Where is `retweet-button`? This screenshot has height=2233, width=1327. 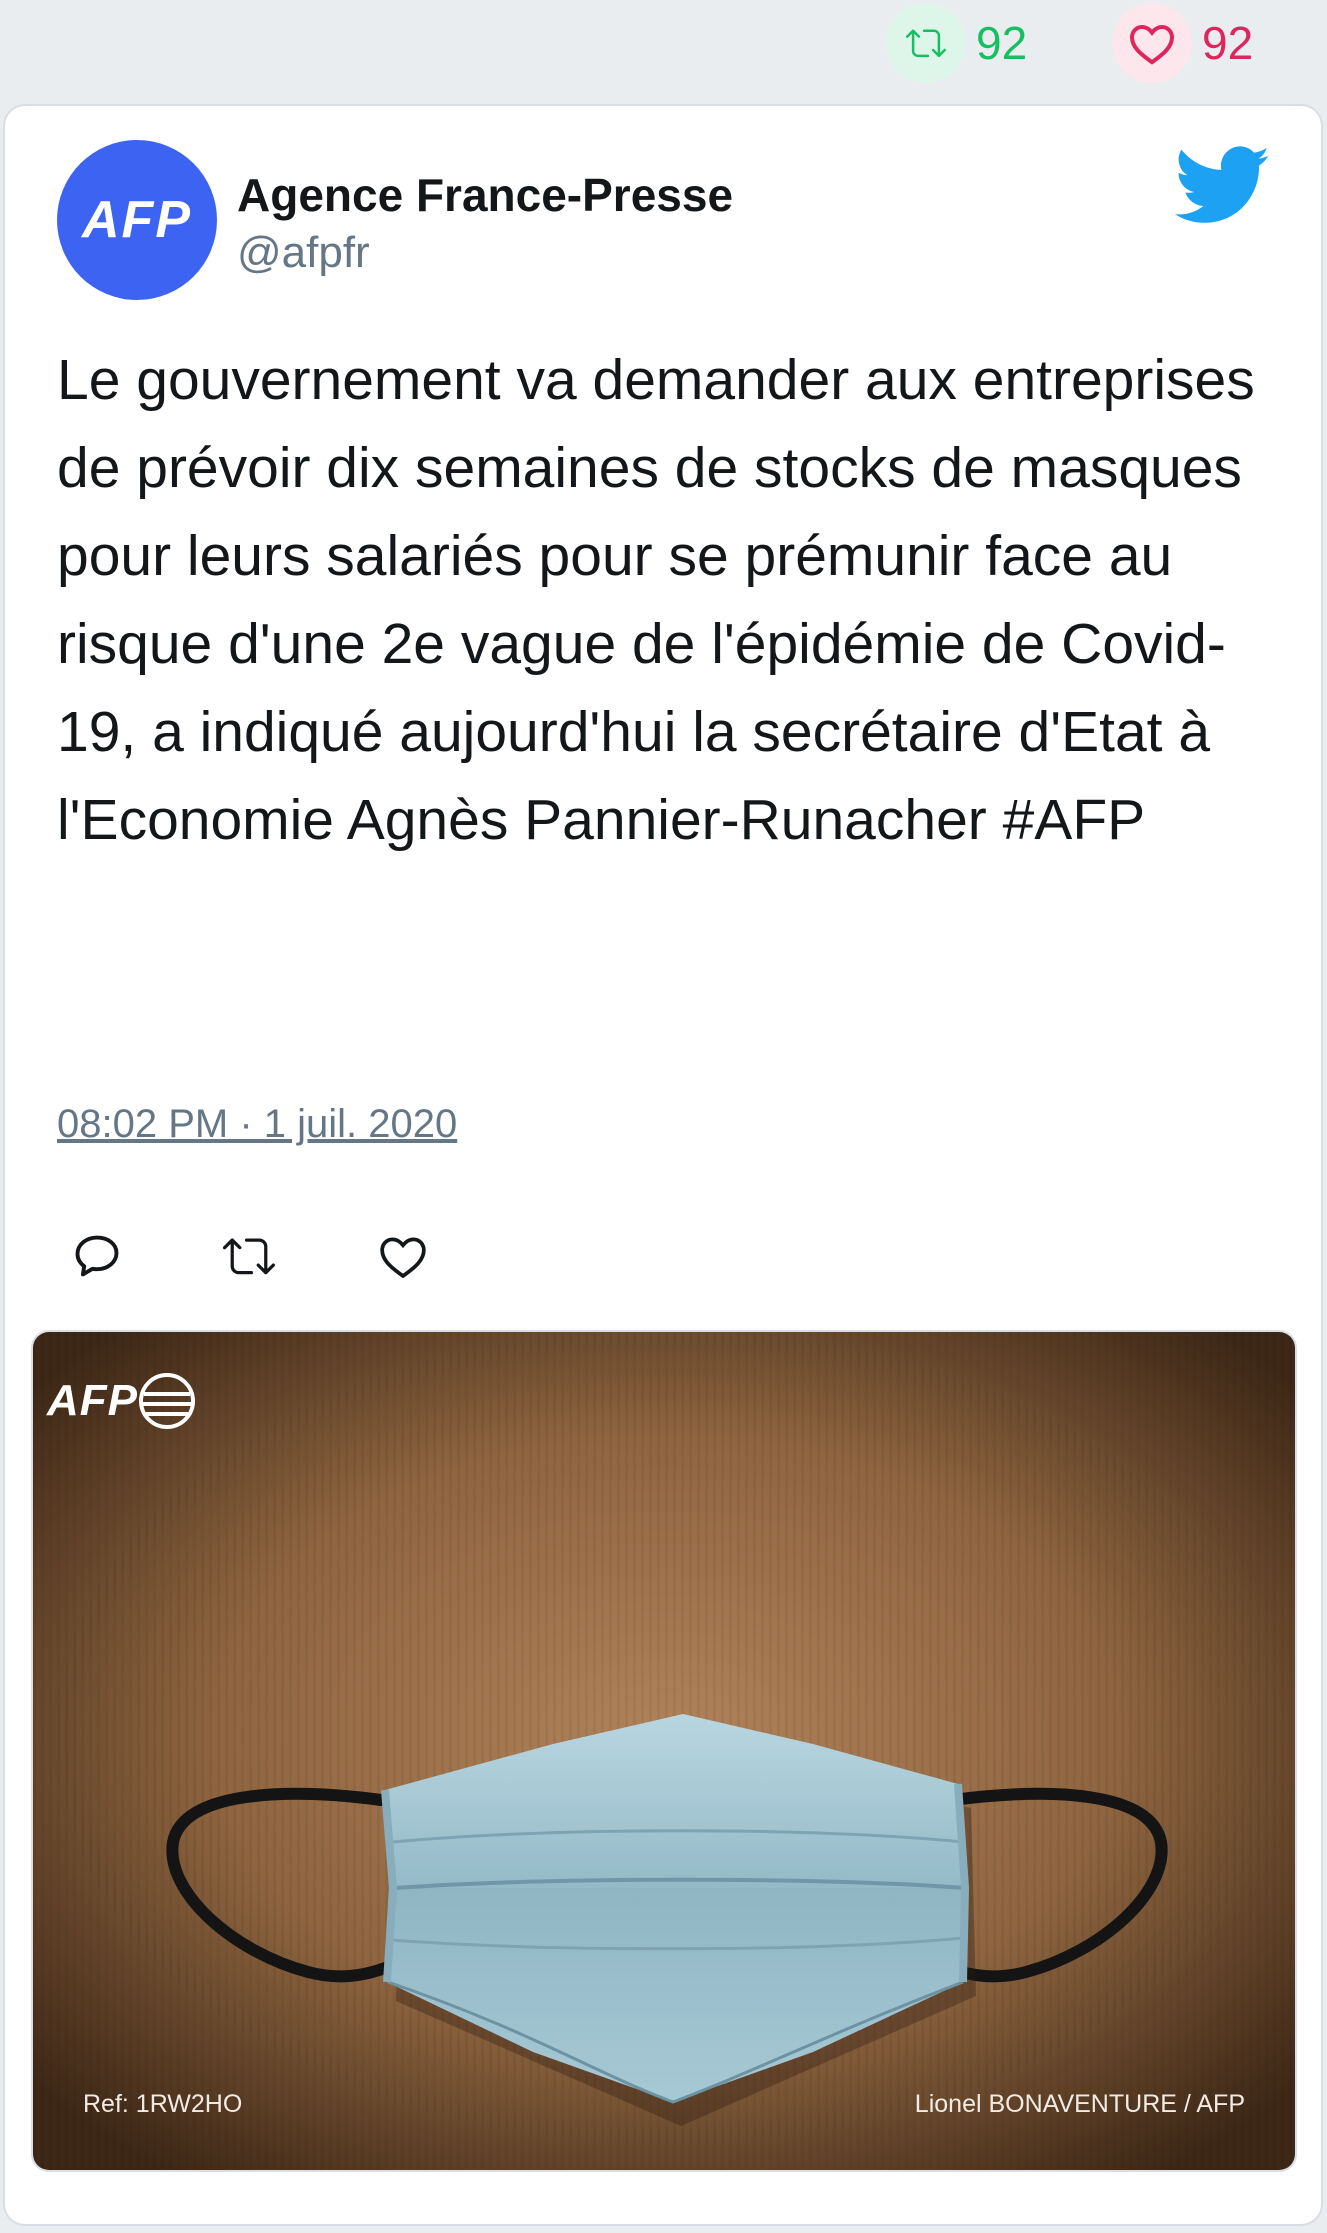 retweet-button is located at coordinates (249, 1256).